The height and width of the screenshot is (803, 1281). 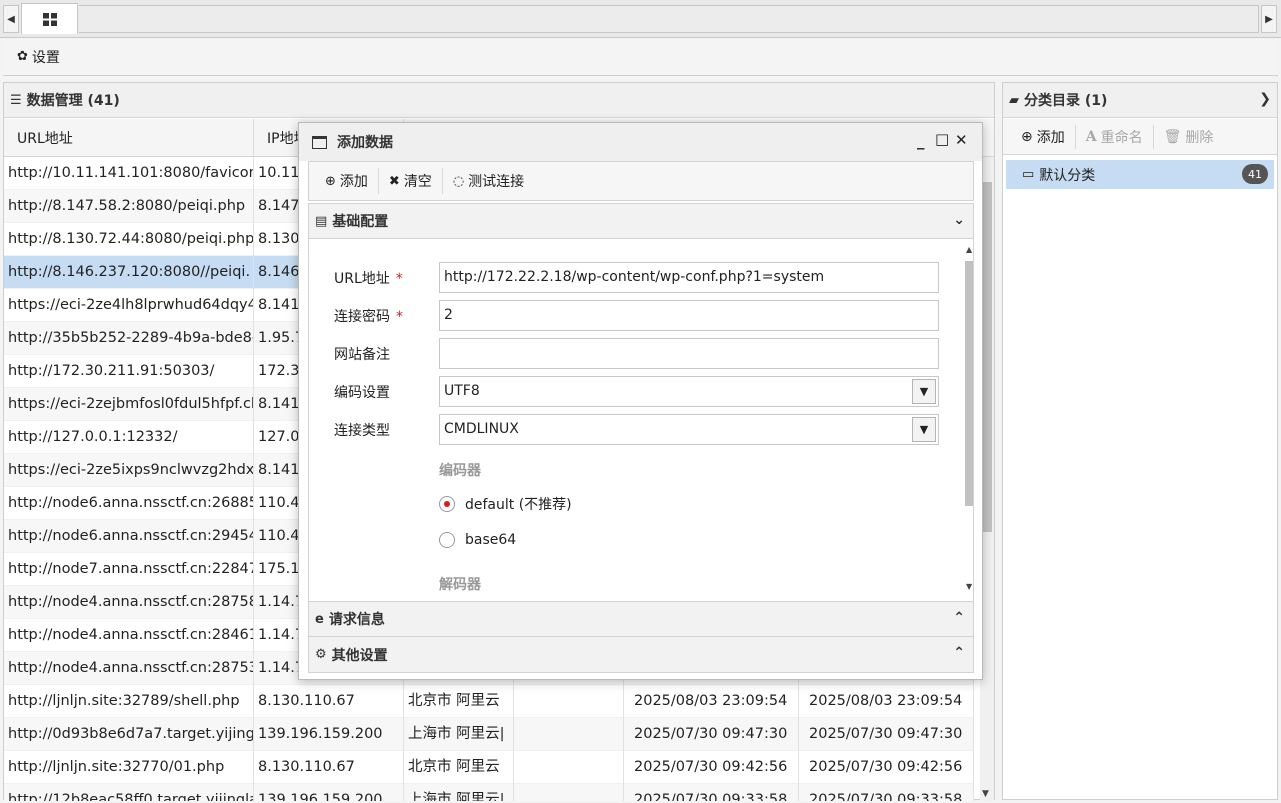 I want to click on close-icon: ✕, so click(x=961, y=140).